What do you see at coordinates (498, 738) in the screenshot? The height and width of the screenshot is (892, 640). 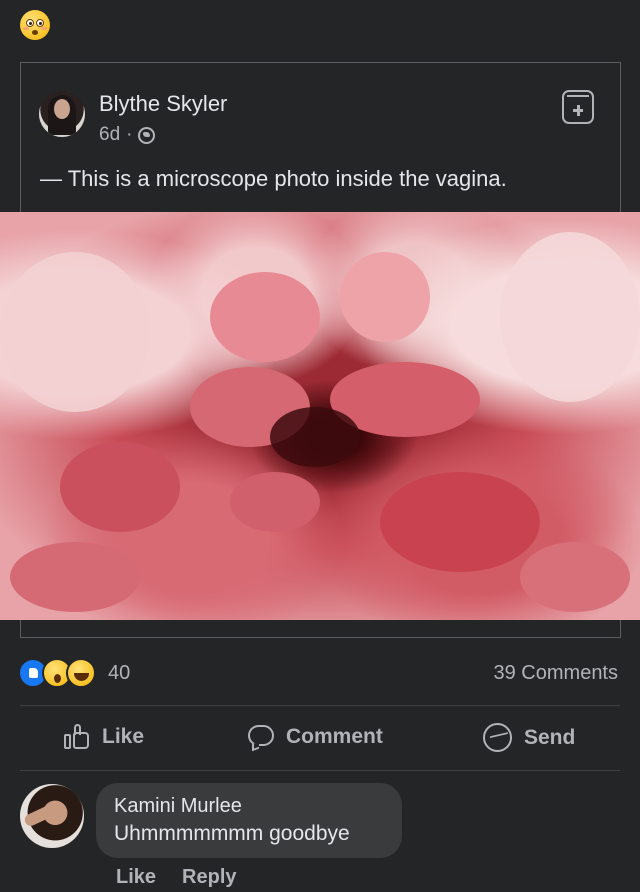 I see `messenger-icon` at bounding box center [498, 738].